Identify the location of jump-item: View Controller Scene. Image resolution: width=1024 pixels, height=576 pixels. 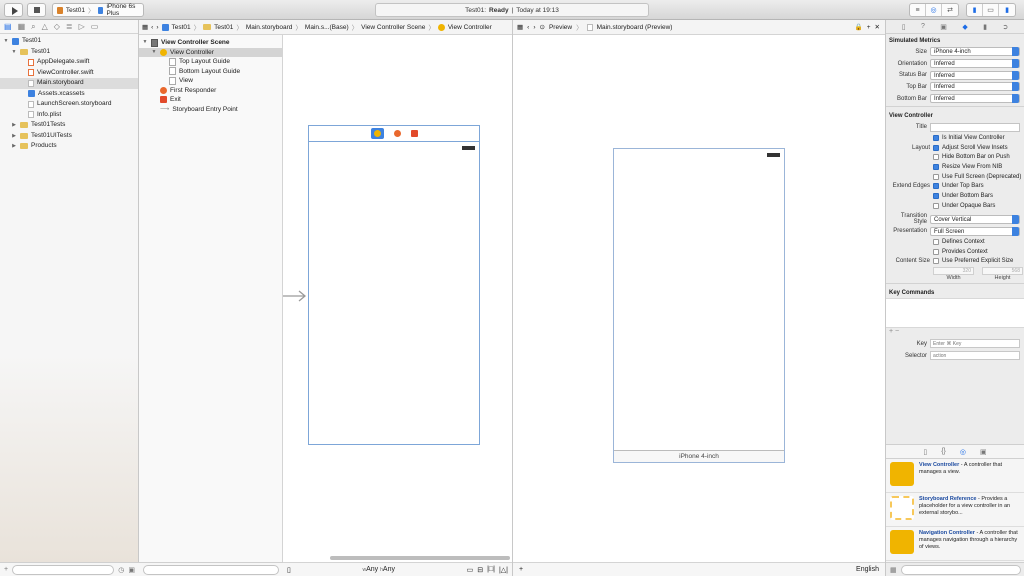
(393, 27).